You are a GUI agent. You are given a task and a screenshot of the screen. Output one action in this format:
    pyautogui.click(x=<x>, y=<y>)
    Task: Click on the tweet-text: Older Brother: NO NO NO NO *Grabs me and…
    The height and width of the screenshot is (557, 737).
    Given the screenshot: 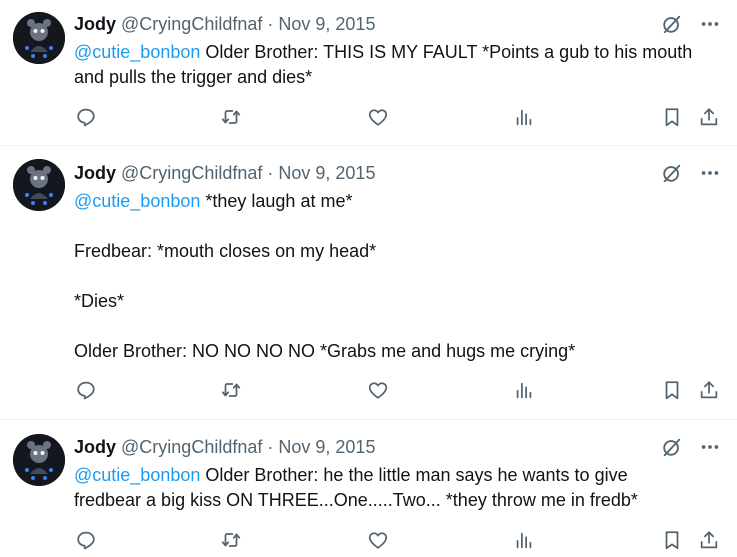 What is the action you would take?
    pyautogui.click(x=325, y=351)
    